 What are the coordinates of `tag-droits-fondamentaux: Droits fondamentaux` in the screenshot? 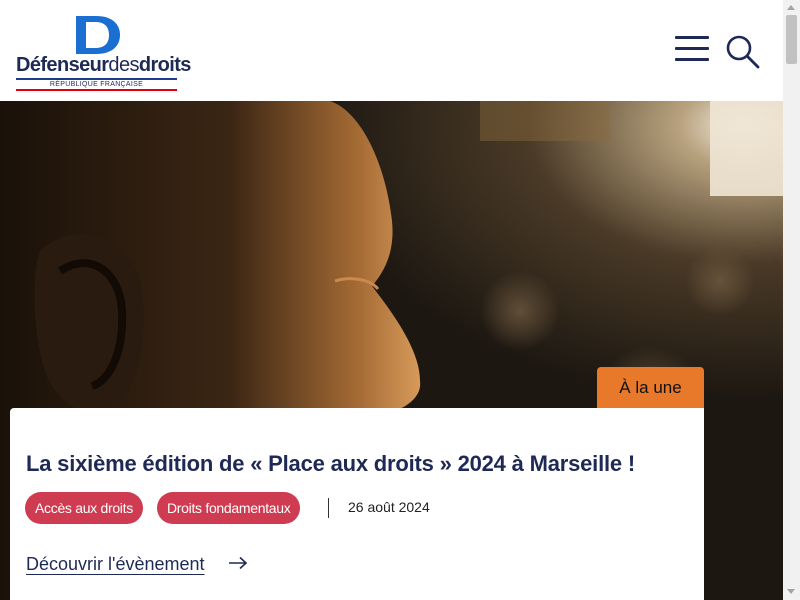 It's located at (229, 508).